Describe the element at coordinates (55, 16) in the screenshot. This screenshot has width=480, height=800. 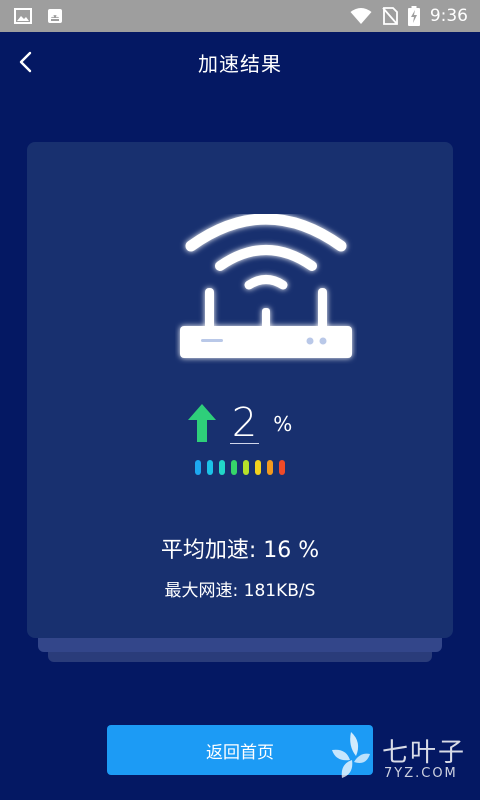
I see `android-icon` at that location.